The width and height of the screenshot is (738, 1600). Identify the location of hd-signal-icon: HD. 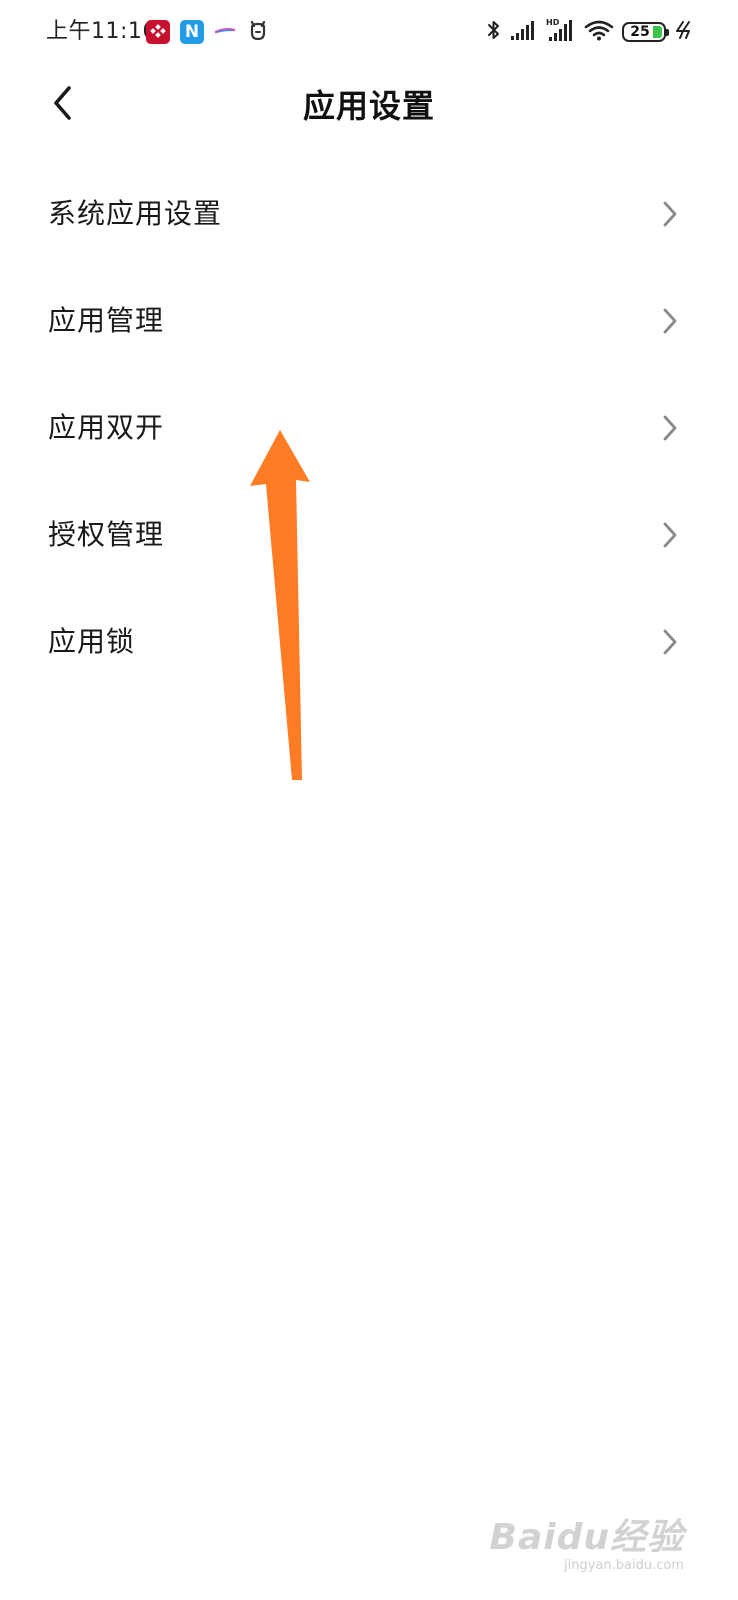
(561, 32).